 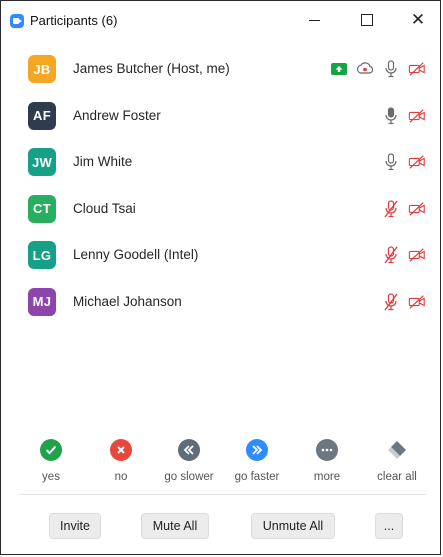 I want to click on reaction-yes: yes, so click(x=51, y=461).